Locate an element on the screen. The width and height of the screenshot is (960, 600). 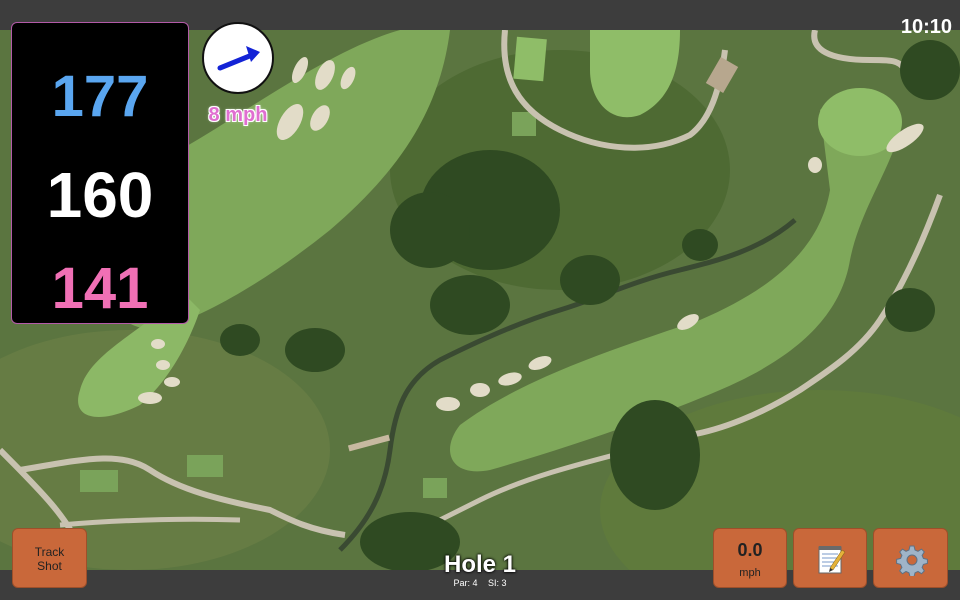
hole-details: Par: 4 SI: 3 is located at coordinates (480, 583).